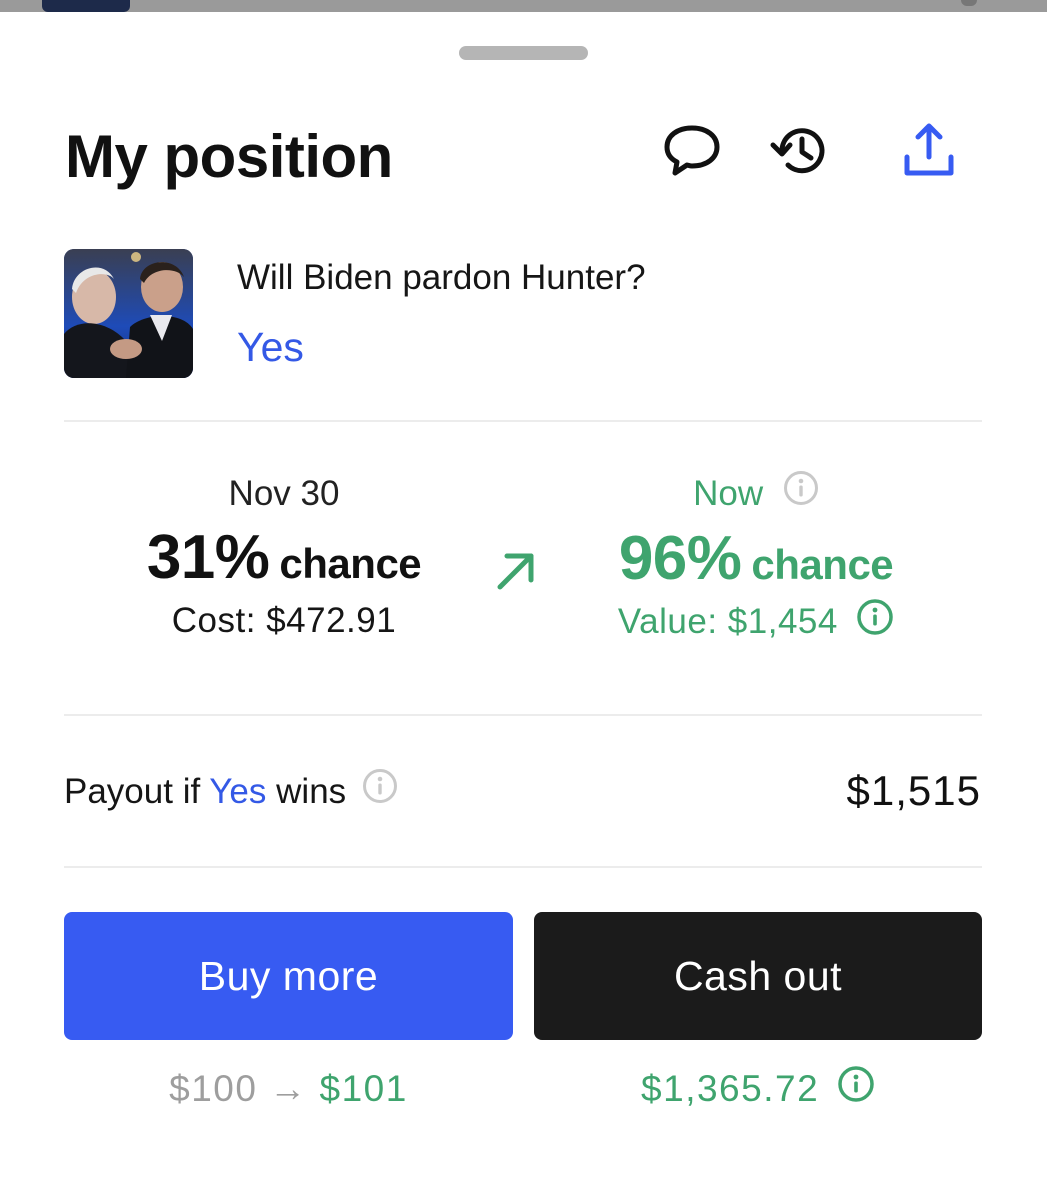 This screenshot has width=1047, height=1200. I want to click on buy-more-button: Buy more, so click(288, 976).